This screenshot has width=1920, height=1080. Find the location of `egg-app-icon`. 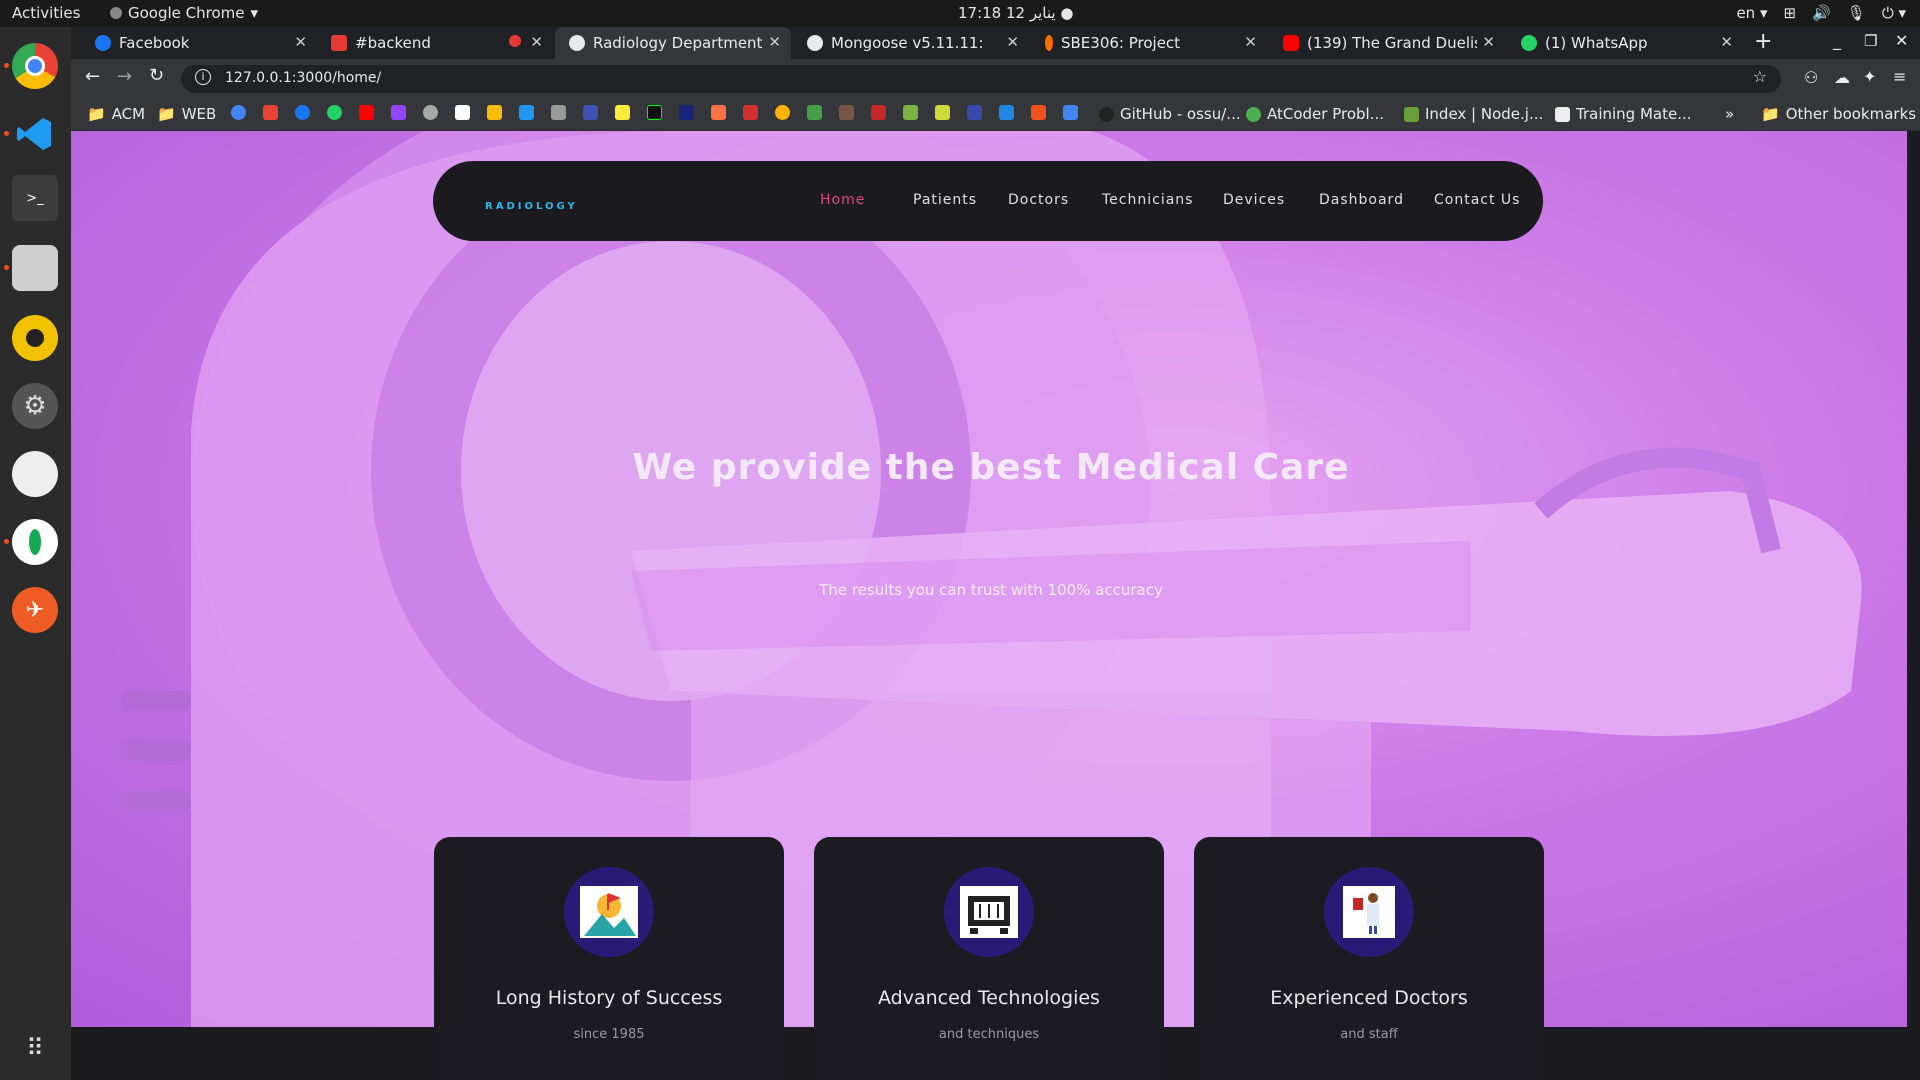

egg-app-icon is located at coordinates (35, 474).